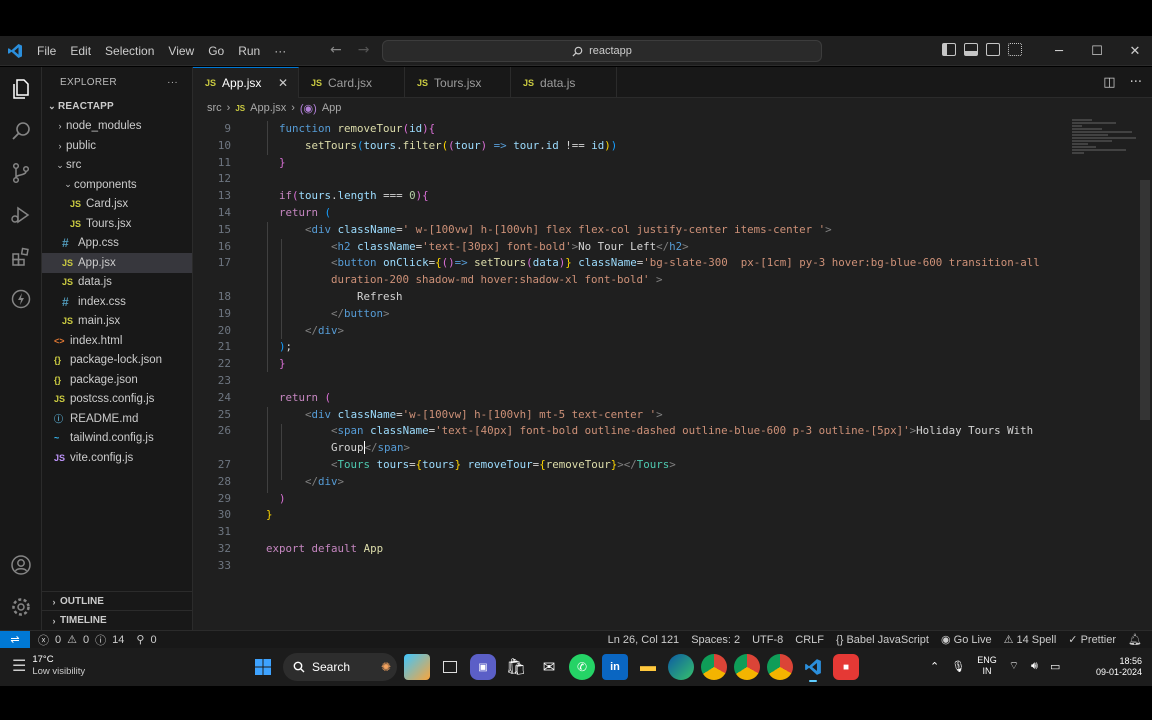 The image size is (1152, 720). What do you see at coordinates (458, 82) in the screenshot?
I see `tab-tours-jsx: JS Tours.jsx` at bounding box center [458, 82].